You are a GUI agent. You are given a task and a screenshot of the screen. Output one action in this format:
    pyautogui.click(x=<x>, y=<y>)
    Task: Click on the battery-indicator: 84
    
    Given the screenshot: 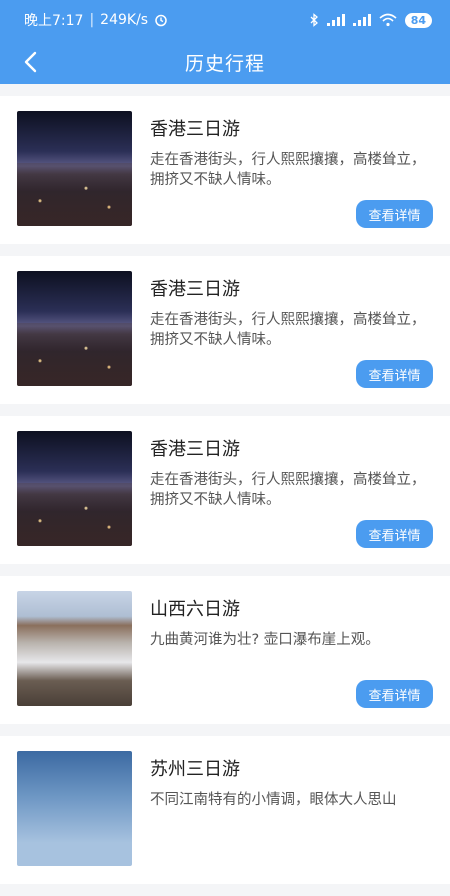 What is the action you would take?
    pyautogui.click(x=418, y=20)
    